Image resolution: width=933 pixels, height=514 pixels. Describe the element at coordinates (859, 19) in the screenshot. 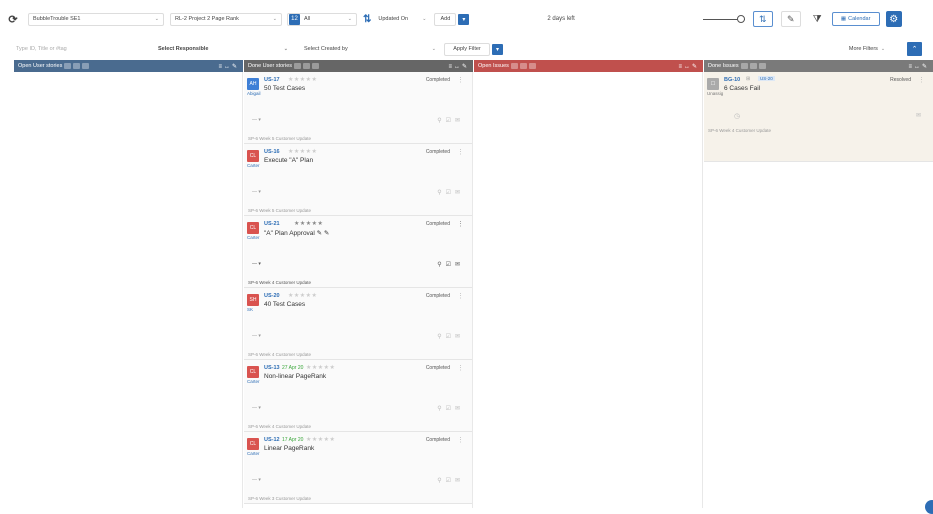

I see `calendar-label: Calendar` at that location.